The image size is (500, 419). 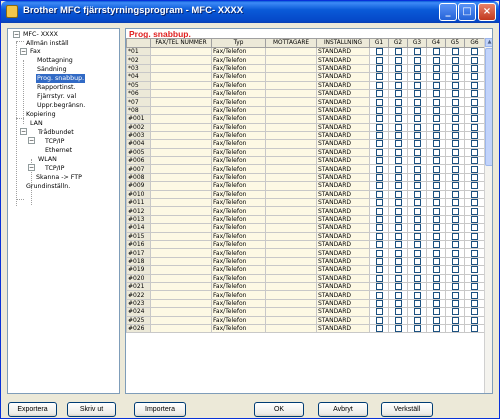 I want to click on table-row: *08 Fax/Telefon STANDARD, so click(x=305, y=110).